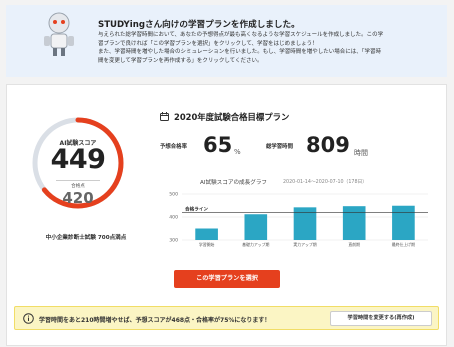 This screenshot has width=454, height=347. Describe the element at coordinates (237, 152) in the screenshot. I see `pass-rate-unit: %` at that location.